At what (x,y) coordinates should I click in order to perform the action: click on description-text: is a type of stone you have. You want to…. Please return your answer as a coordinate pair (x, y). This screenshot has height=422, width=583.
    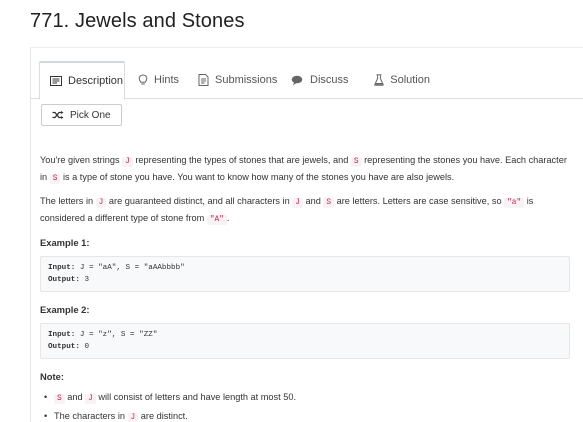
    Looking at the image, I should click on (257, 177).